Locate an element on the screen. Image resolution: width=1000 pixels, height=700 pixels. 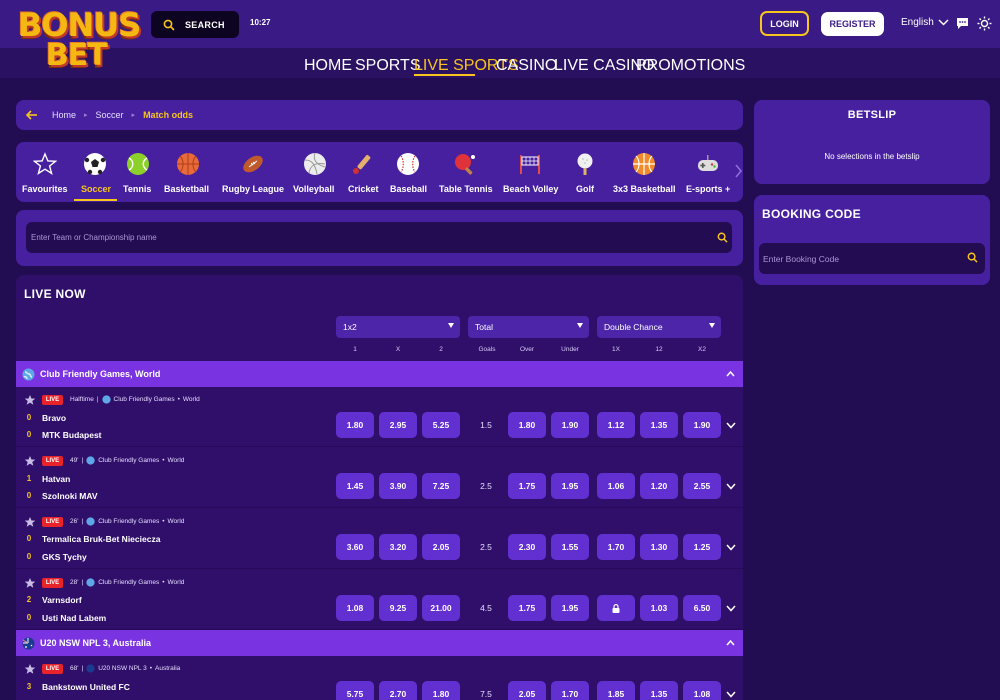
sport-tab-basketball: Basketball is located at coordinates (187, 172).